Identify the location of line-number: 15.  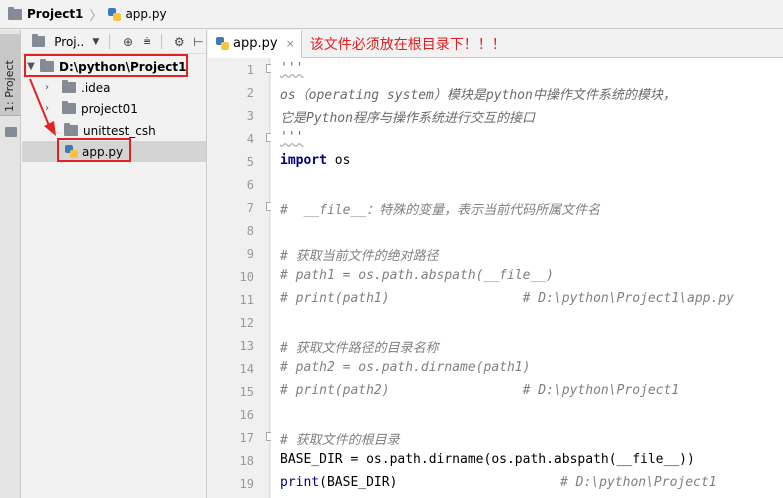
(246, 392).